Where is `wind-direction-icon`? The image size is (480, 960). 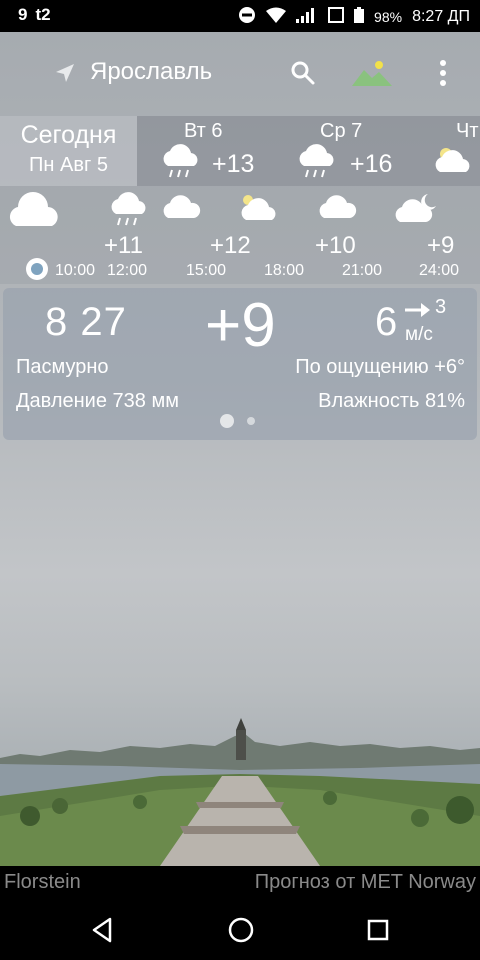 wind-direction-icon is located at coordinates (418, 312).